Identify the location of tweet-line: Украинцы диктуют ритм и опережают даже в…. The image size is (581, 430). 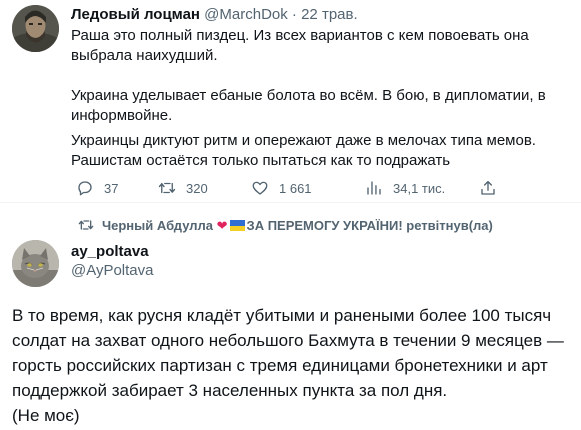
(303, 140).